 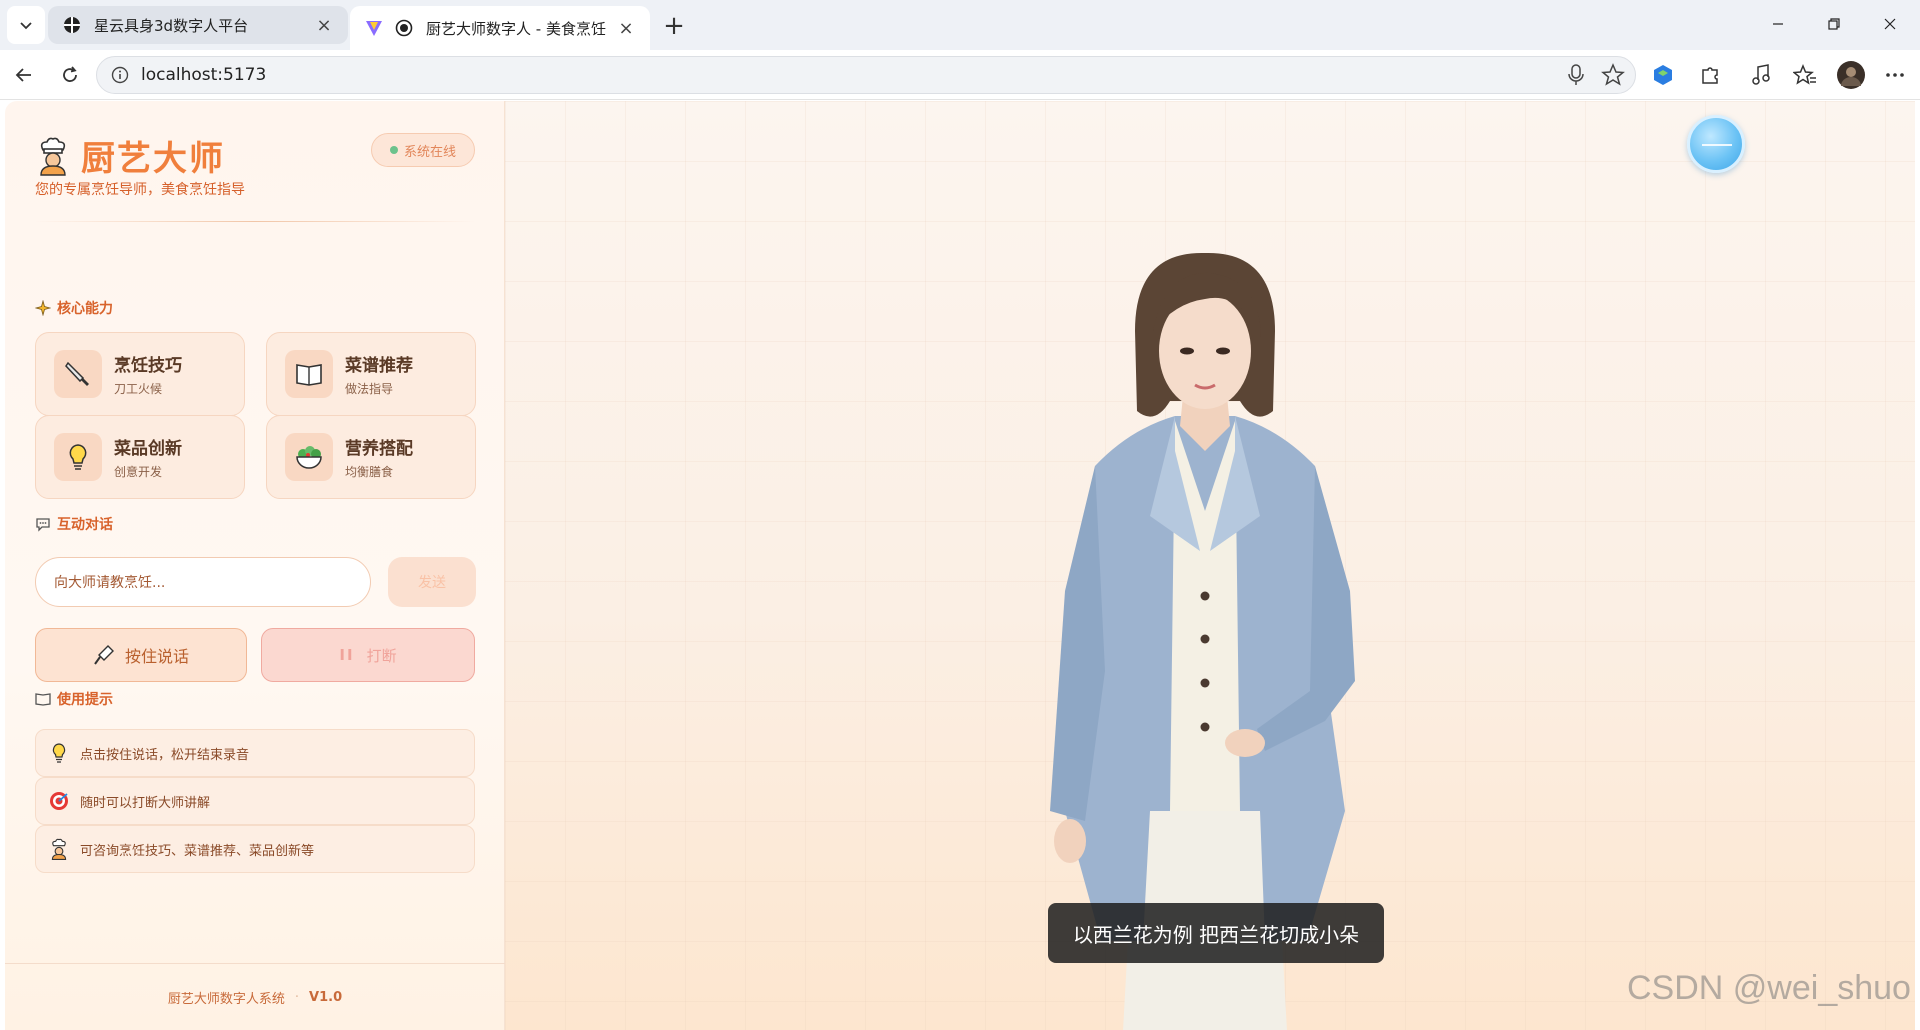 I want to click on chat-bubble-icon, so click(x=43, y=524).